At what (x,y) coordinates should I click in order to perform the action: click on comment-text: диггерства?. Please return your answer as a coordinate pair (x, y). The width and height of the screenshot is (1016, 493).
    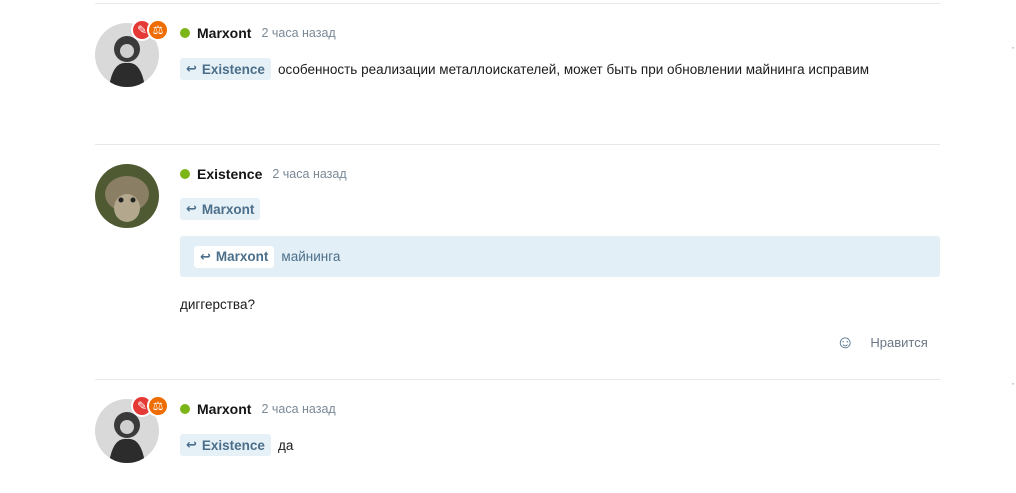
    Looking at the image, I should click on (217, 304).